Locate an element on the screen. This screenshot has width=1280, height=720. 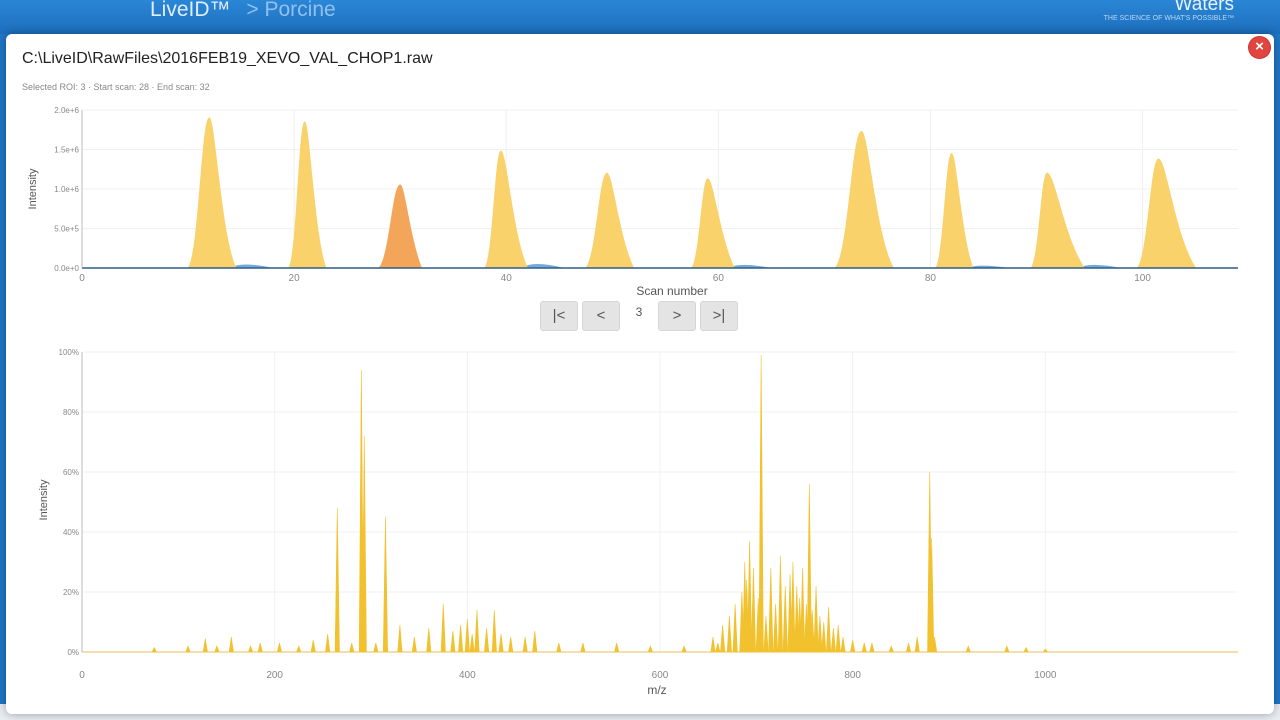
y-tick-label: 0.0e+0 is located at coordinates (66, 268).